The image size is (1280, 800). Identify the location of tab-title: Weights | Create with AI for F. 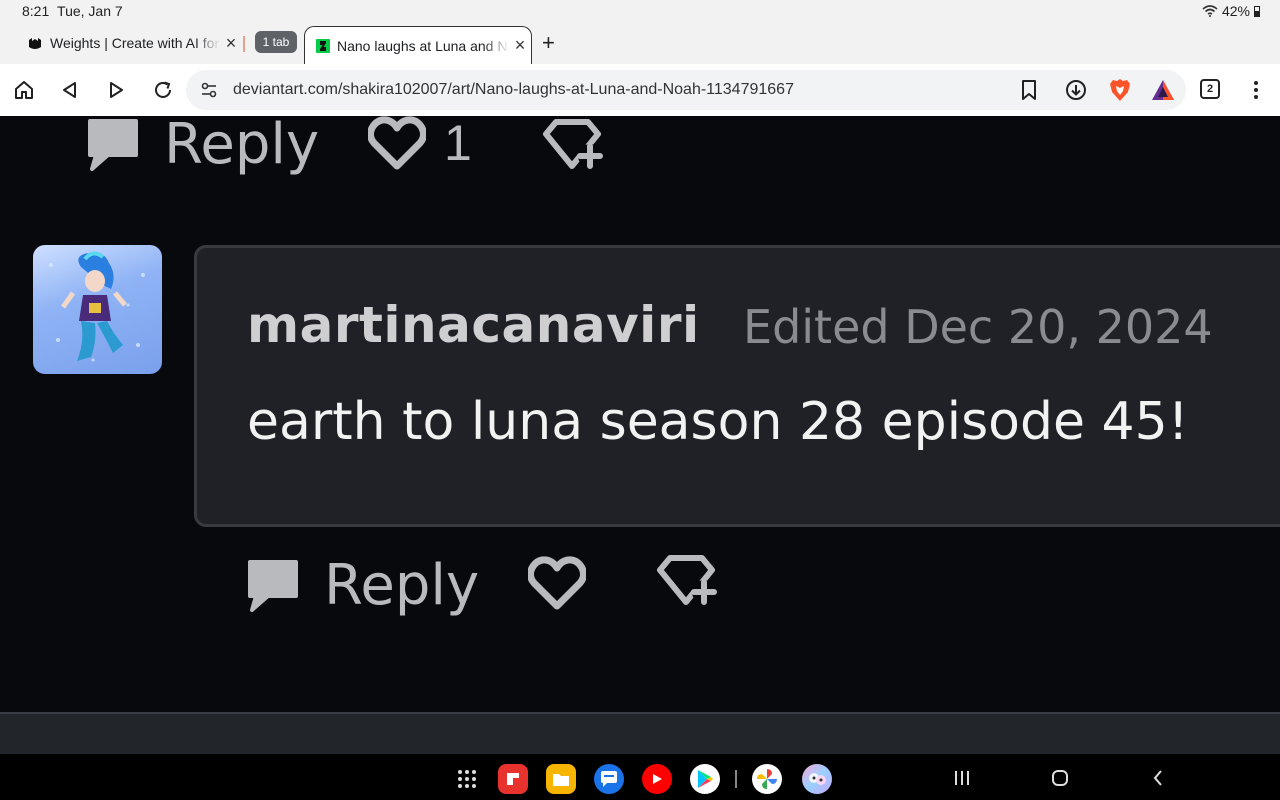
(135, 43).